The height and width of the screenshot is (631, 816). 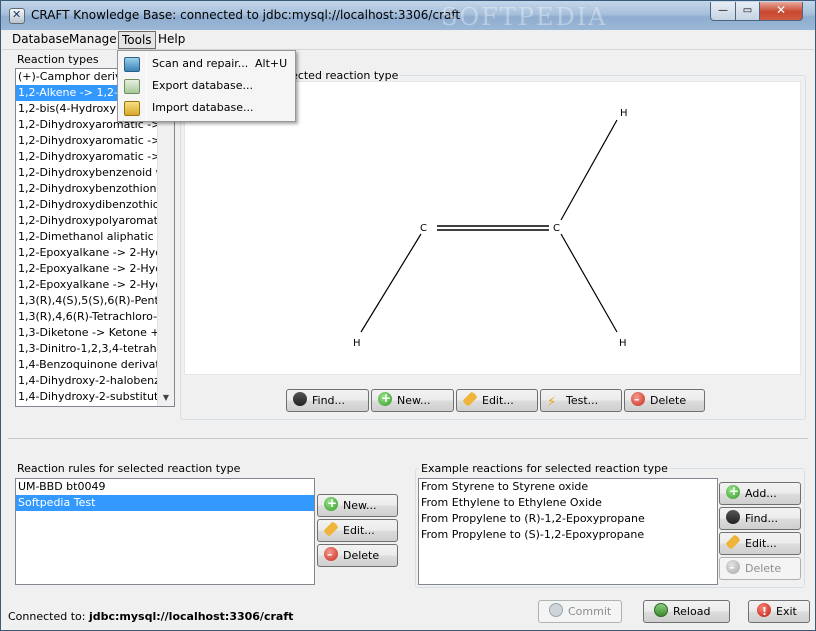 What do you see at coordinates (40, 40) in the screenshot?
I see `menu-database: Database` at bounding box center [40, 40].